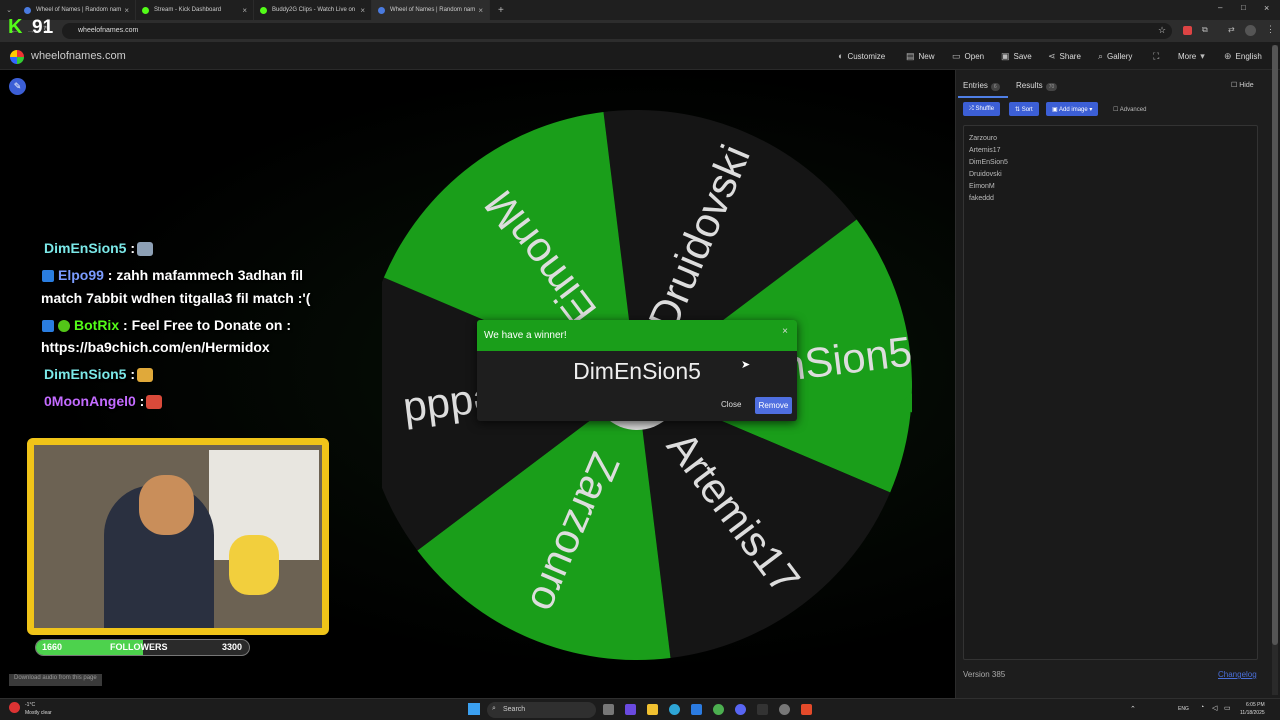 Image resolution: width=1280 pixels, height=720 pixels. What do you see at coordinates (1183, 709) in the screenshot?
I see `language-indicator: ENG` at bounding box center [1183, 709].